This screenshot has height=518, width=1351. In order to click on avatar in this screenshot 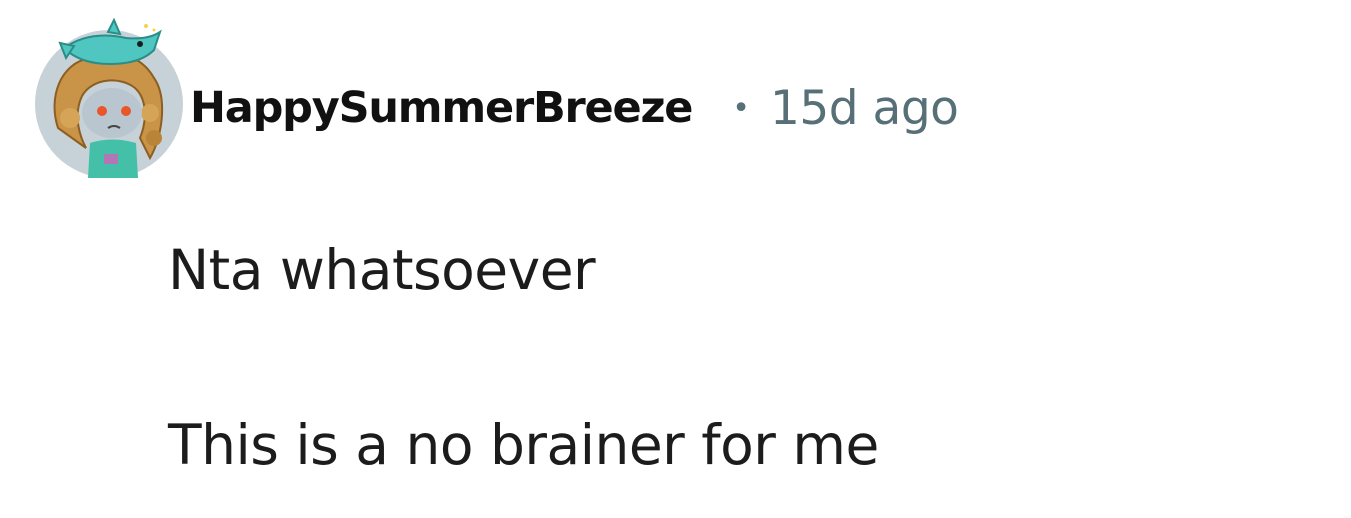, I will do `click(109, 98)`.